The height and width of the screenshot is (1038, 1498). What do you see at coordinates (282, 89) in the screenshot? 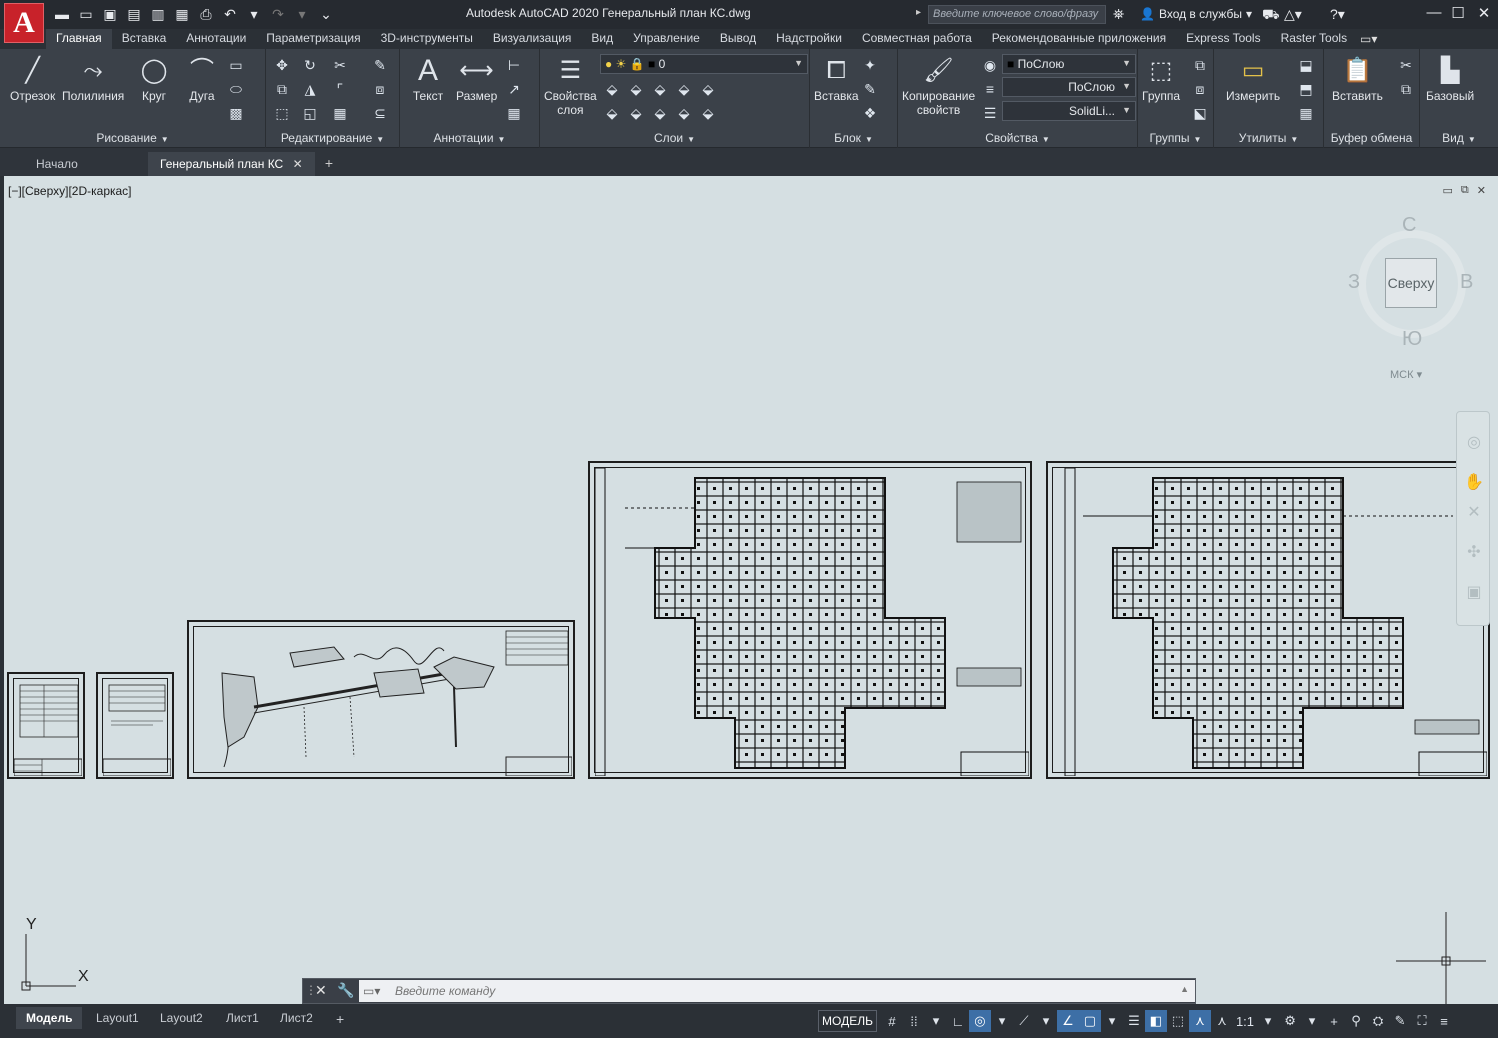
I see `copy-icon: ⧉` at bounding box center [282, 89].